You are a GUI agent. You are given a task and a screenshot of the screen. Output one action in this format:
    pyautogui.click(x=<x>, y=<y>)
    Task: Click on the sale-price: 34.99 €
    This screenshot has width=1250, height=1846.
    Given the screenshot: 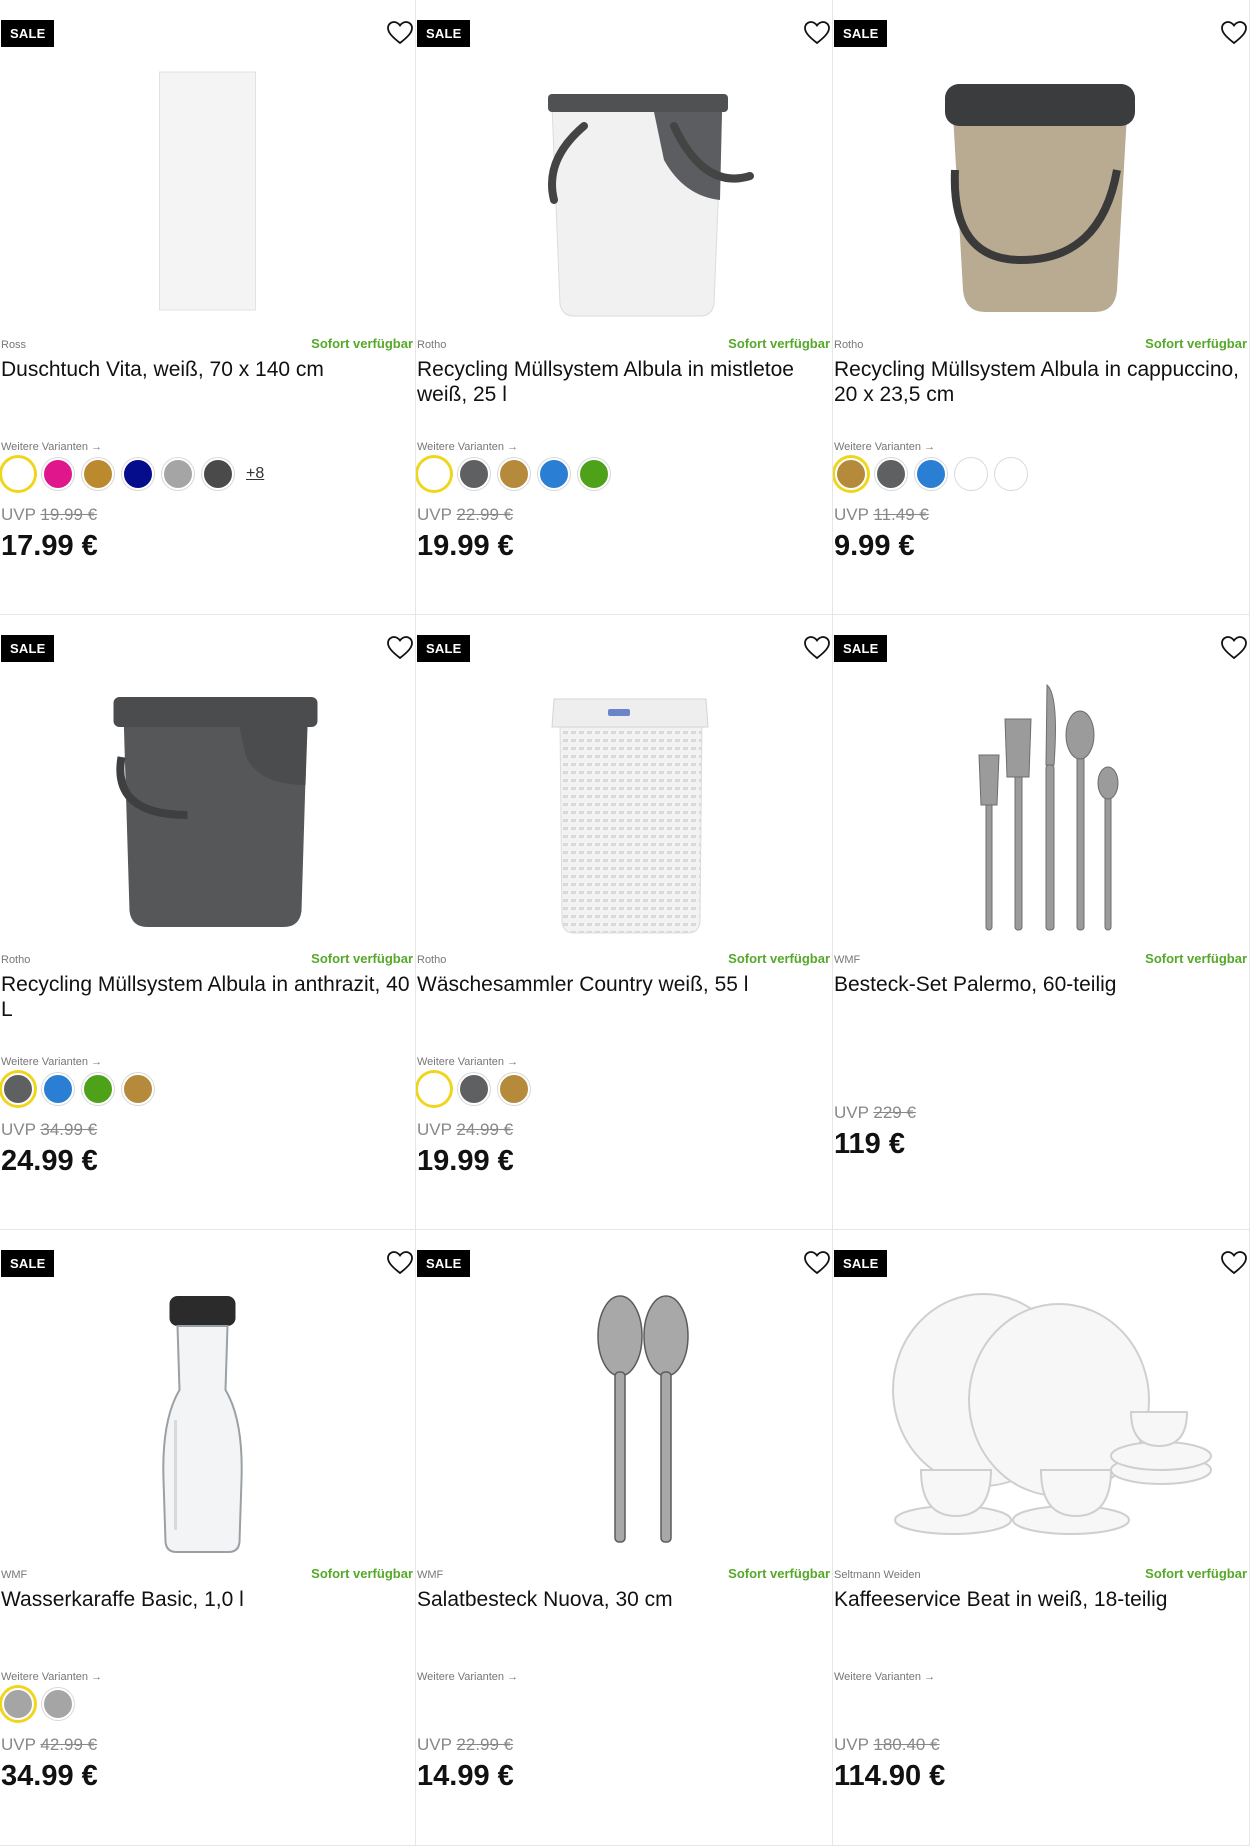 What is the action you would take?
    pyautogui.click(x=49, y=1776)
    